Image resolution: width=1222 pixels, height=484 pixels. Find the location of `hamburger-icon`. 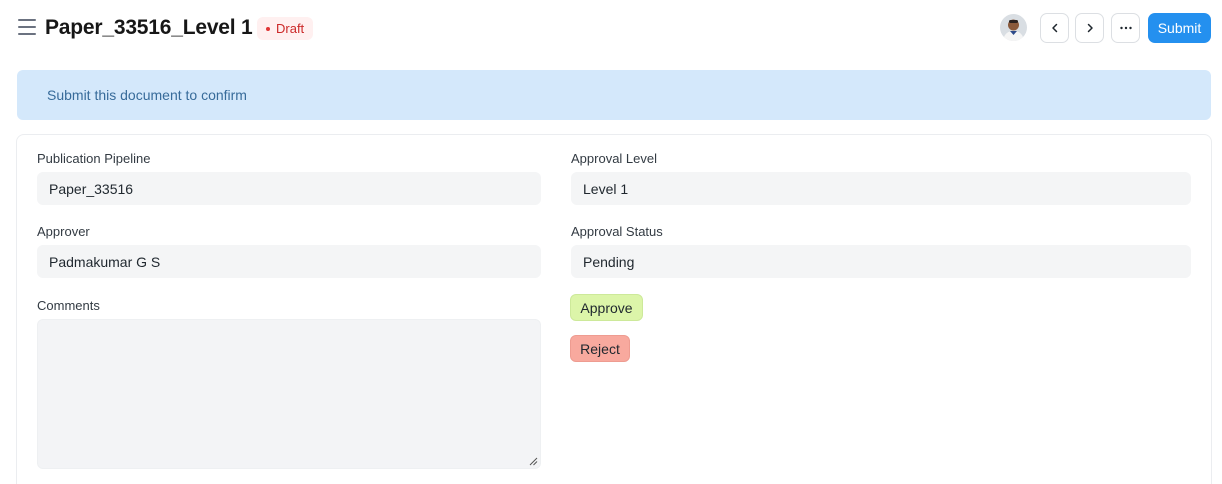

hamburger-icon is located at coordinates (27, 27).